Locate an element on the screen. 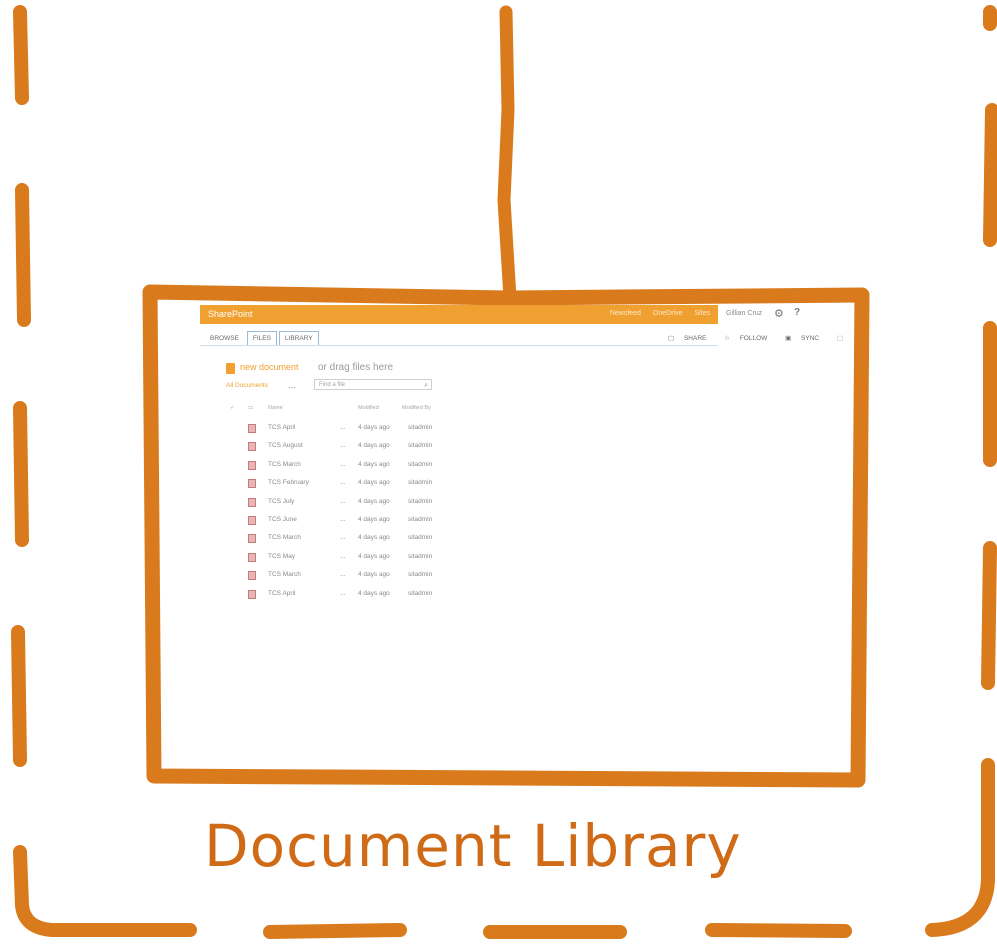  file-name: TCS February is located at coordinates (288, 482).